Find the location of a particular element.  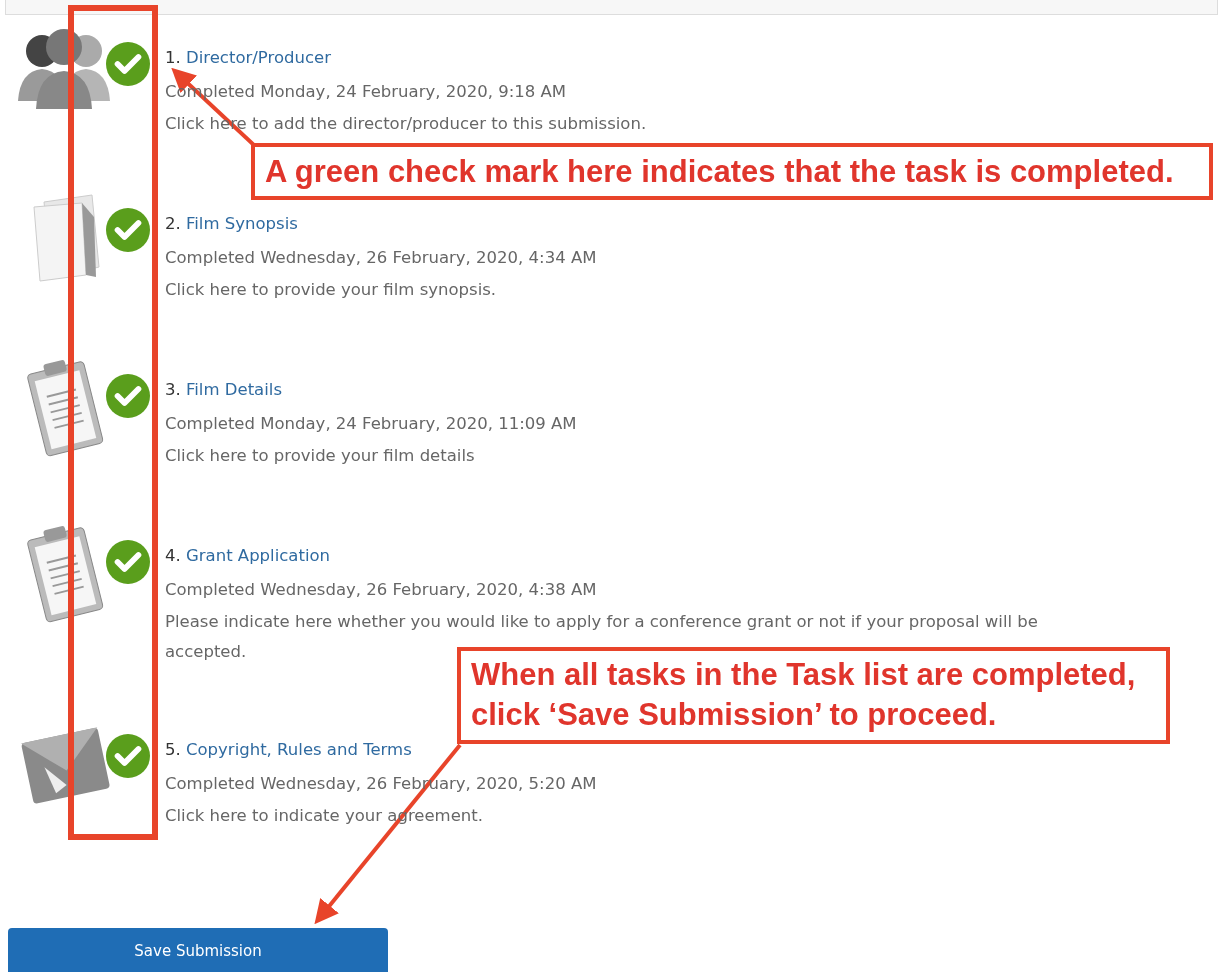

task-number: 3. is located at coordinates (173, 389).